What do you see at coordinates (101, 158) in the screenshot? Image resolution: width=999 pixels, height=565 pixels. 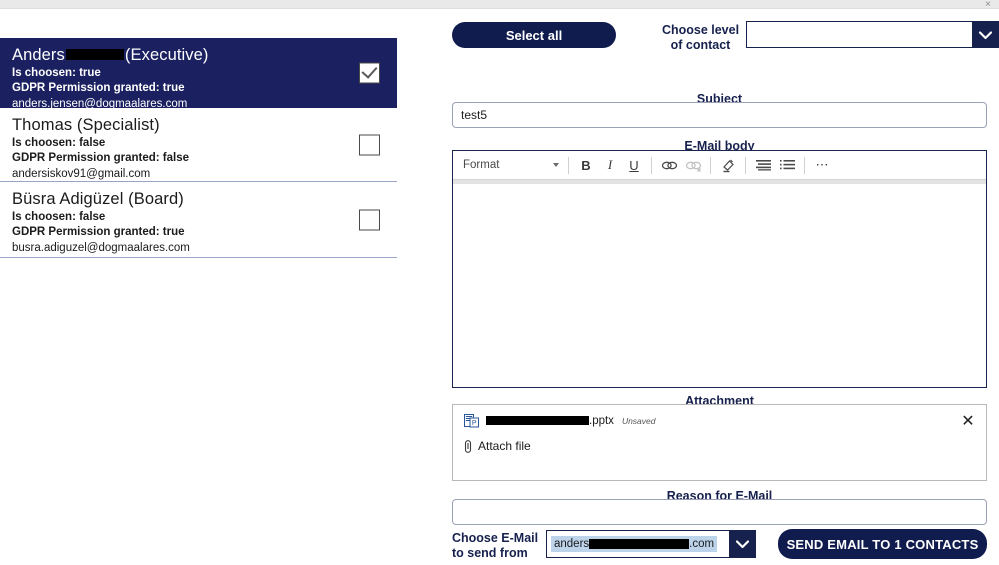 I see `contact-gdpr-status: GDPR Permission granted: false` at bounding box center [101, 158].